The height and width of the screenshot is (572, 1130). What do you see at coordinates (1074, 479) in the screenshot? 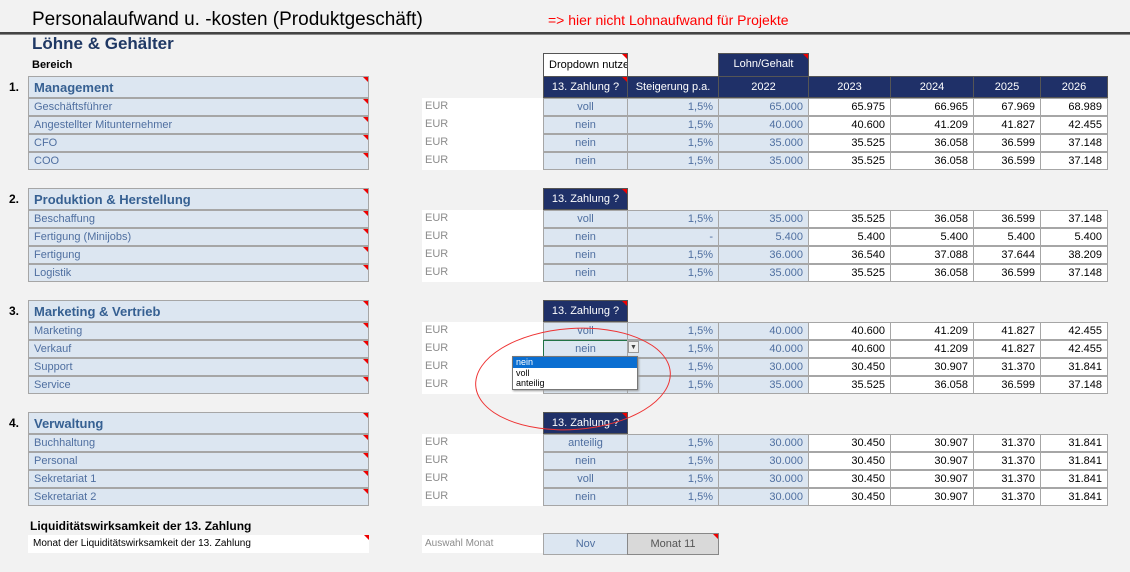
I see `salary-projection: 31.841` at bounding box center [1074, 479].